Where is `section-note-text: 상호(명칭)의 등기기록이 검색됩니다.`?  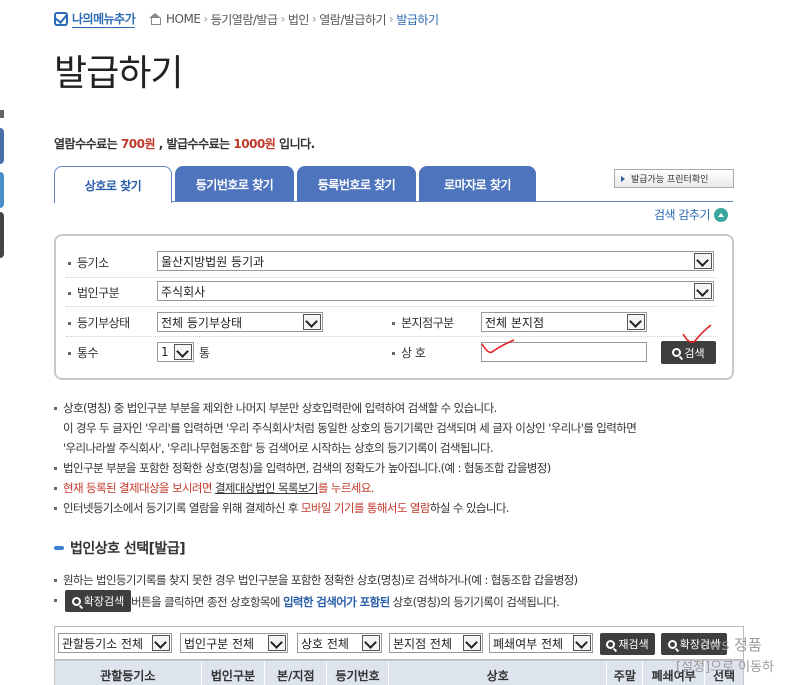
section-note-text: 상호(명칭)의 등기기록이 검색됩니다. is located at coordinates (474, 602).